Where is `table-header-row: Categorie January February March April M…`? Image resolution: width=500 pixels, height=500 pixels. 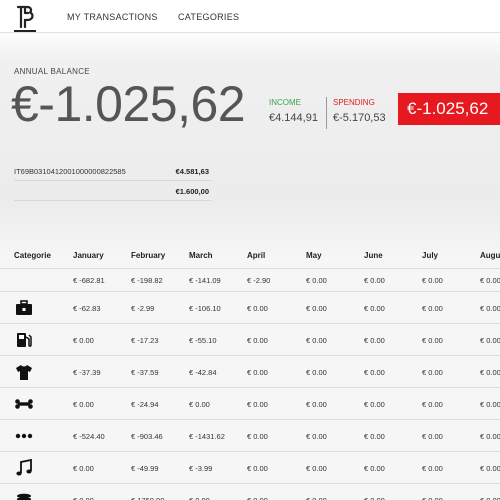 table-header-row: Categorie January February March April M… is located at coordinates (250, 254).